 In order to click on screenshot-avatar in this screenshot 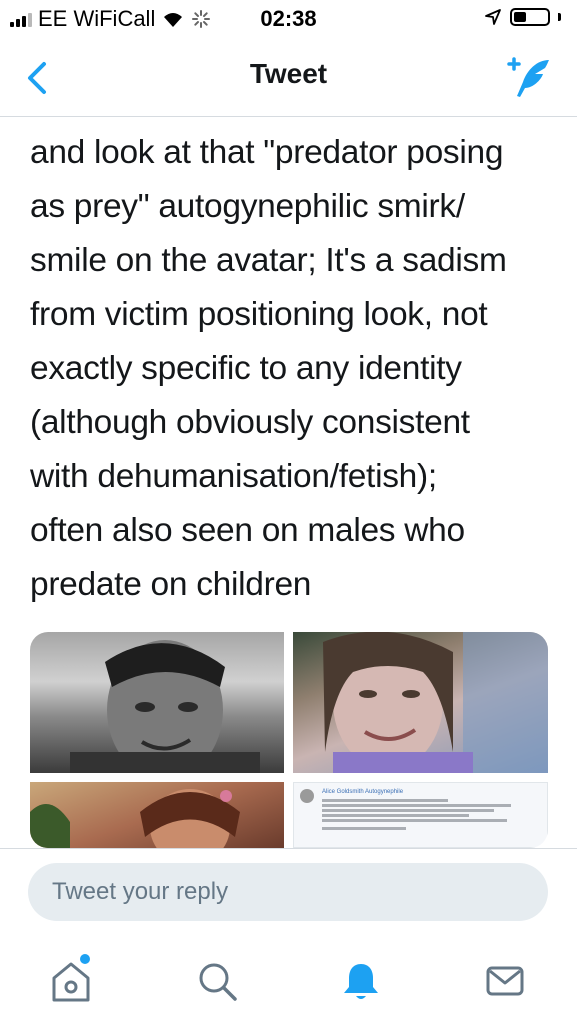, I will do `click(307, 796)`.